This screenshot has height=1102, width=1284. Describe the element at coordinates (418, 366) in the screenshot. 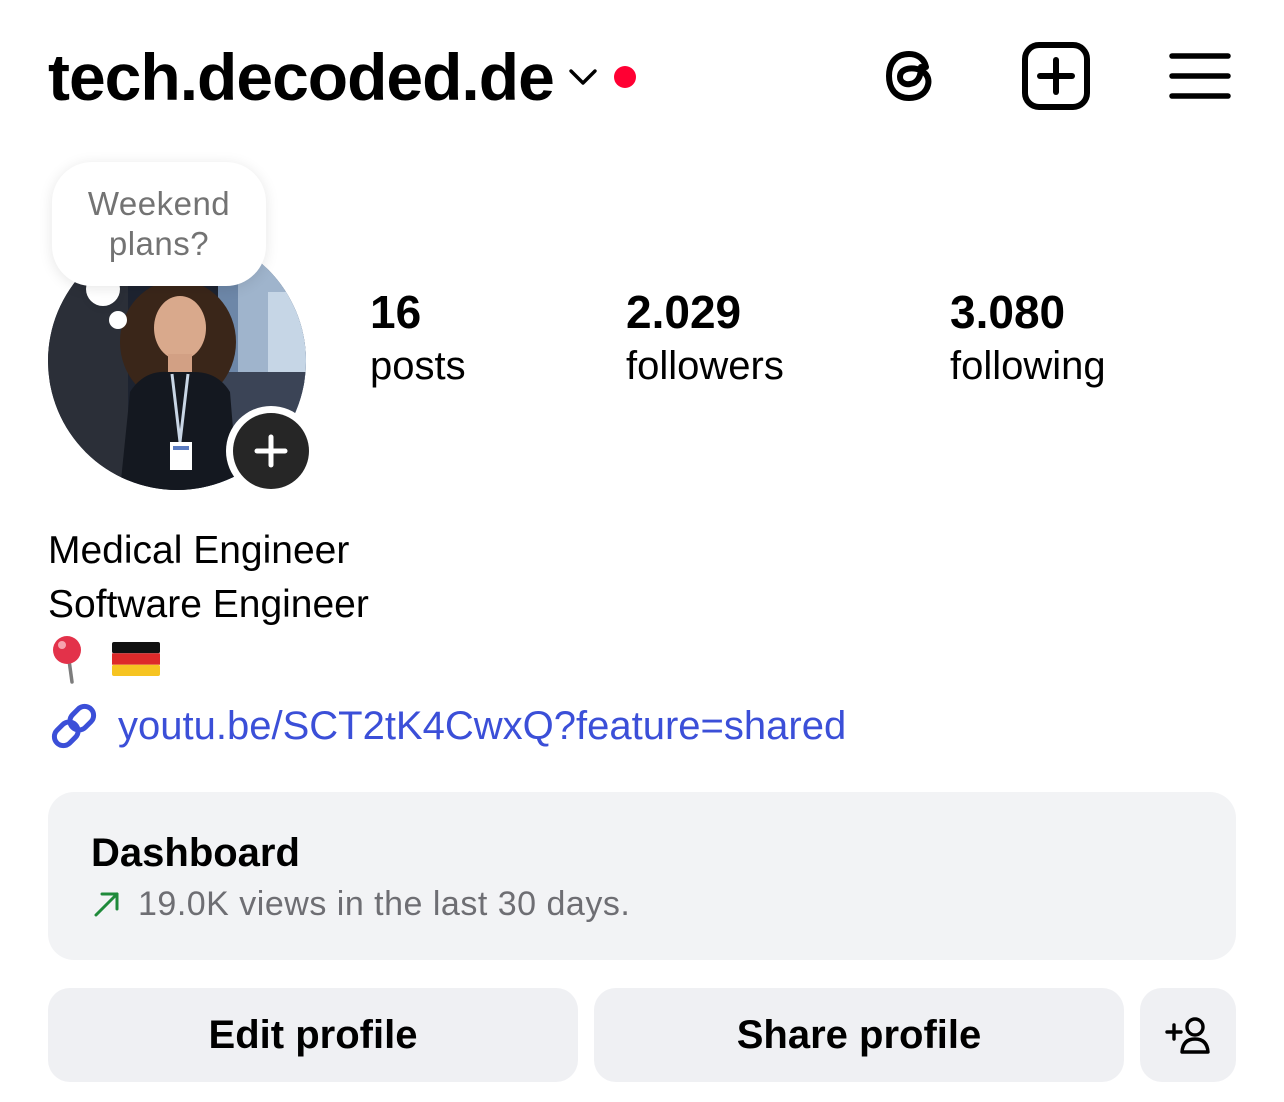

I see `posts-label: posts` at that location.